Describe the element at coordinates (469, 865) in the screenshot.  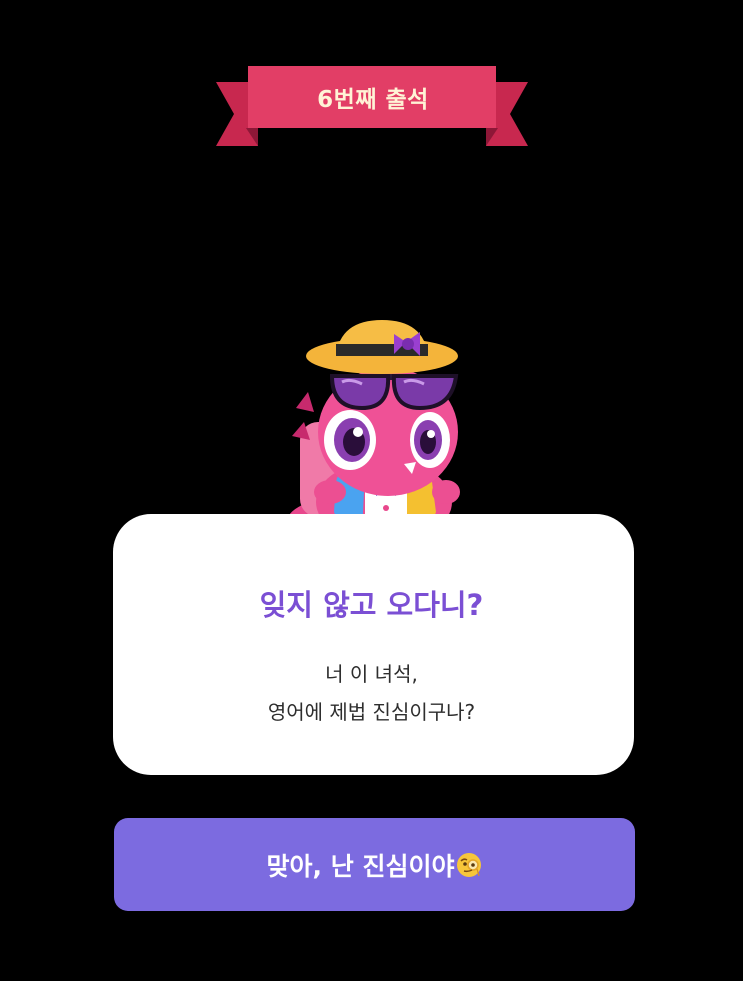
I see `monocle-face-emoji-icon` at that location.